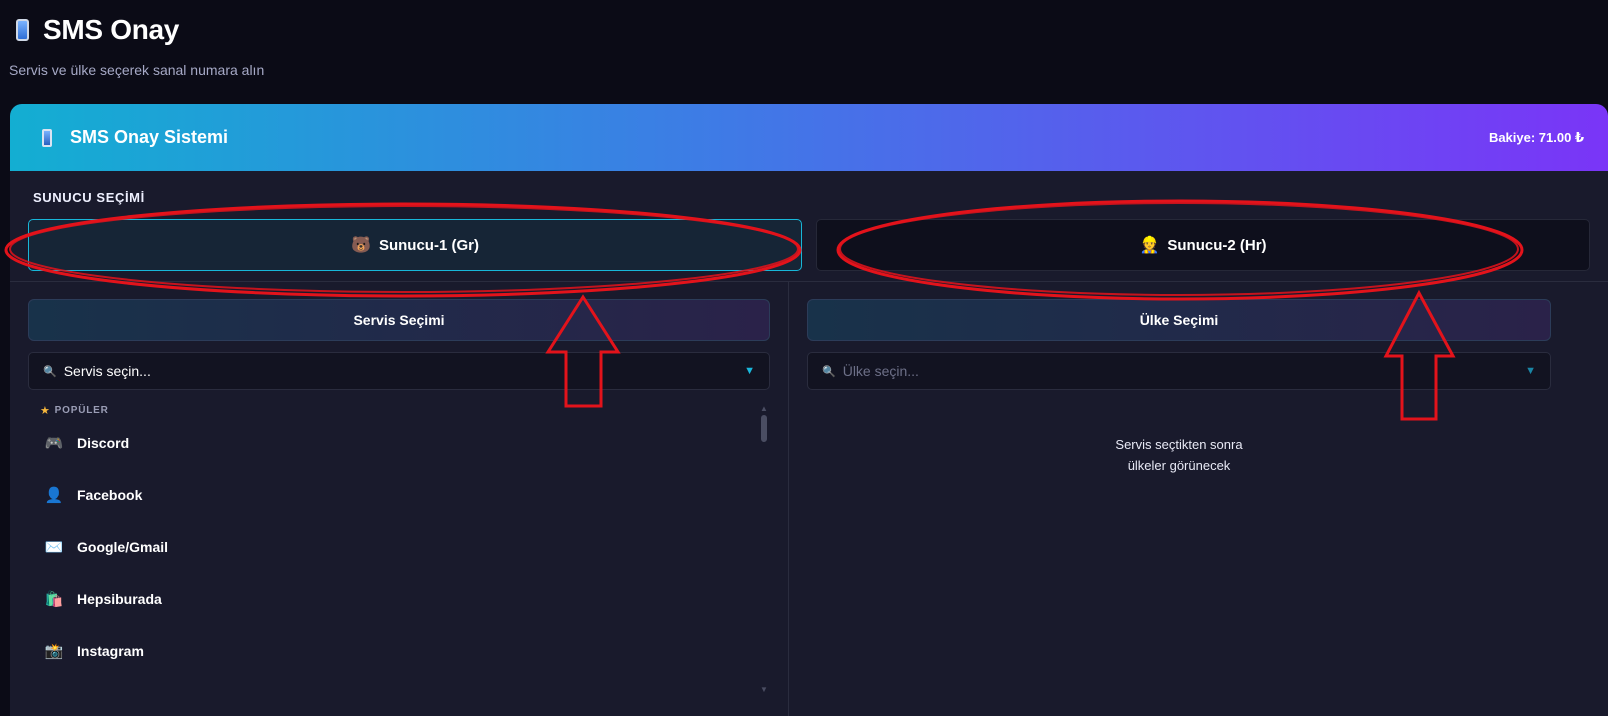  Describe the element at coordinates (764, 408) in the screenshot. I see `scroll-up-arrow-icon: ▲` at that location.